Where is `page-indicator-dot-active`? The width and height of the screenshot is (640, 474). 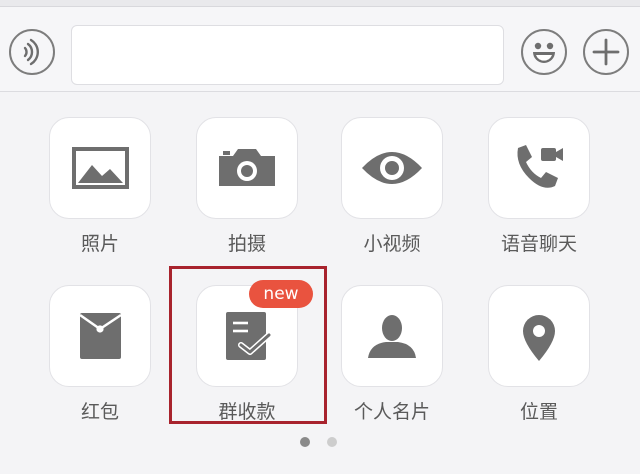 page-indicator-dot-active is located at coordinates (305, 442).